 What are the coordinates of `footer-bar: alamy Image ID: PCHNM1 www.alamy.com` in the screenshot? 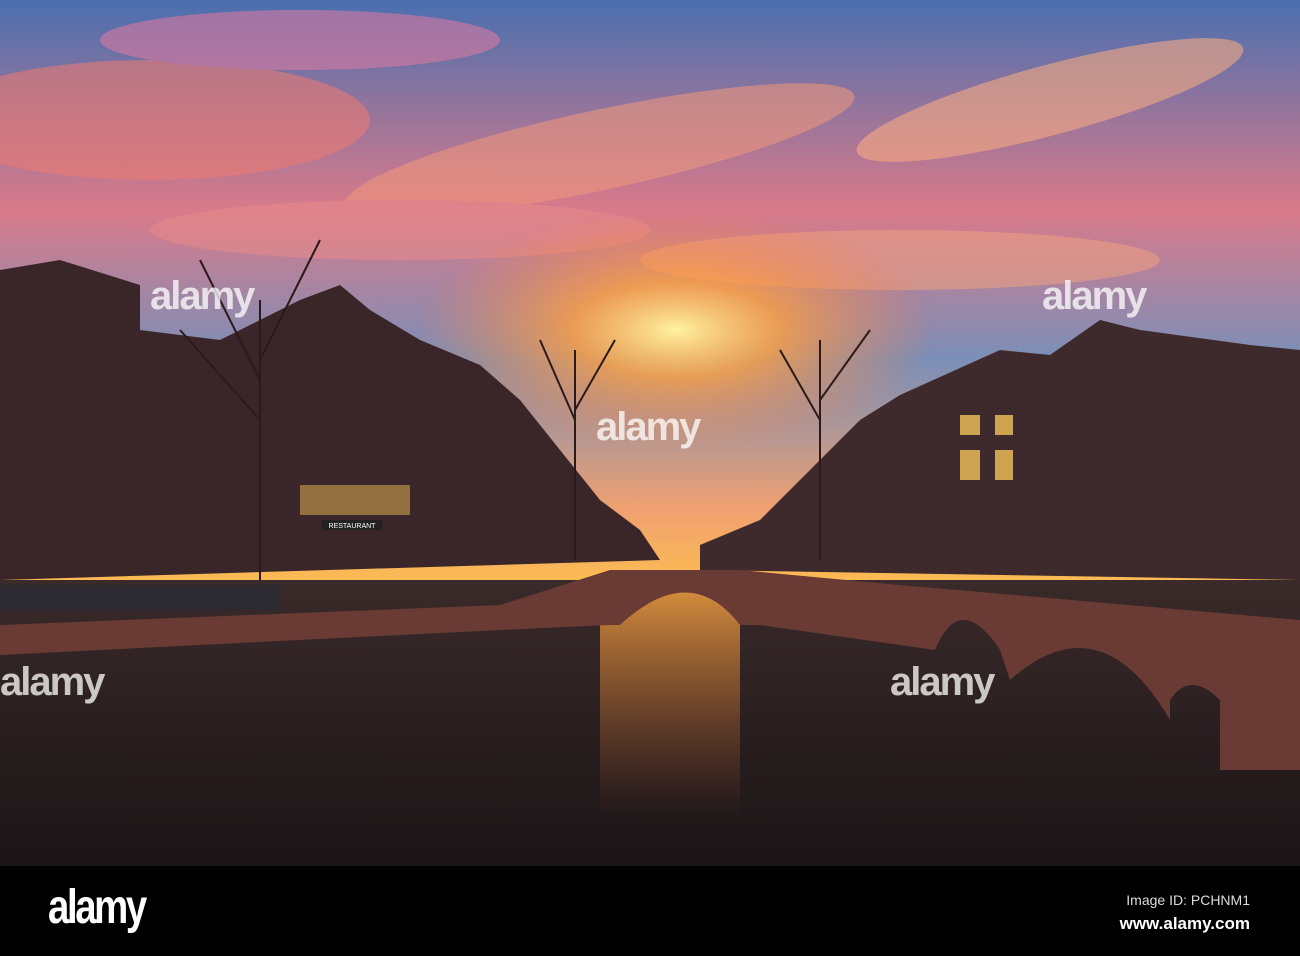 It's located at (650, 911).